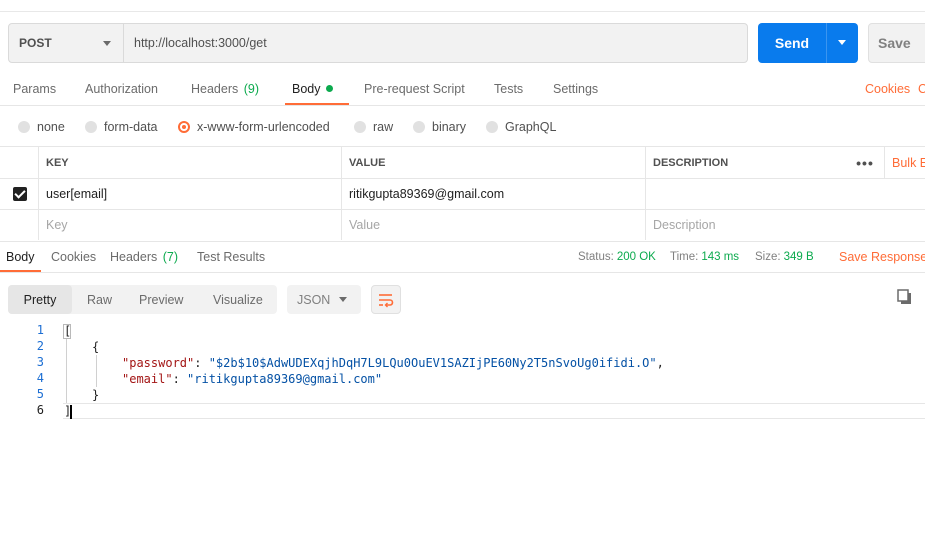 The height and width of the screenshot is (545, 925). What do you see at coordinates (200, 43) in the screenshot?
I see `url-text: http://localhost:3000/get` at bounding box center [200, 43].